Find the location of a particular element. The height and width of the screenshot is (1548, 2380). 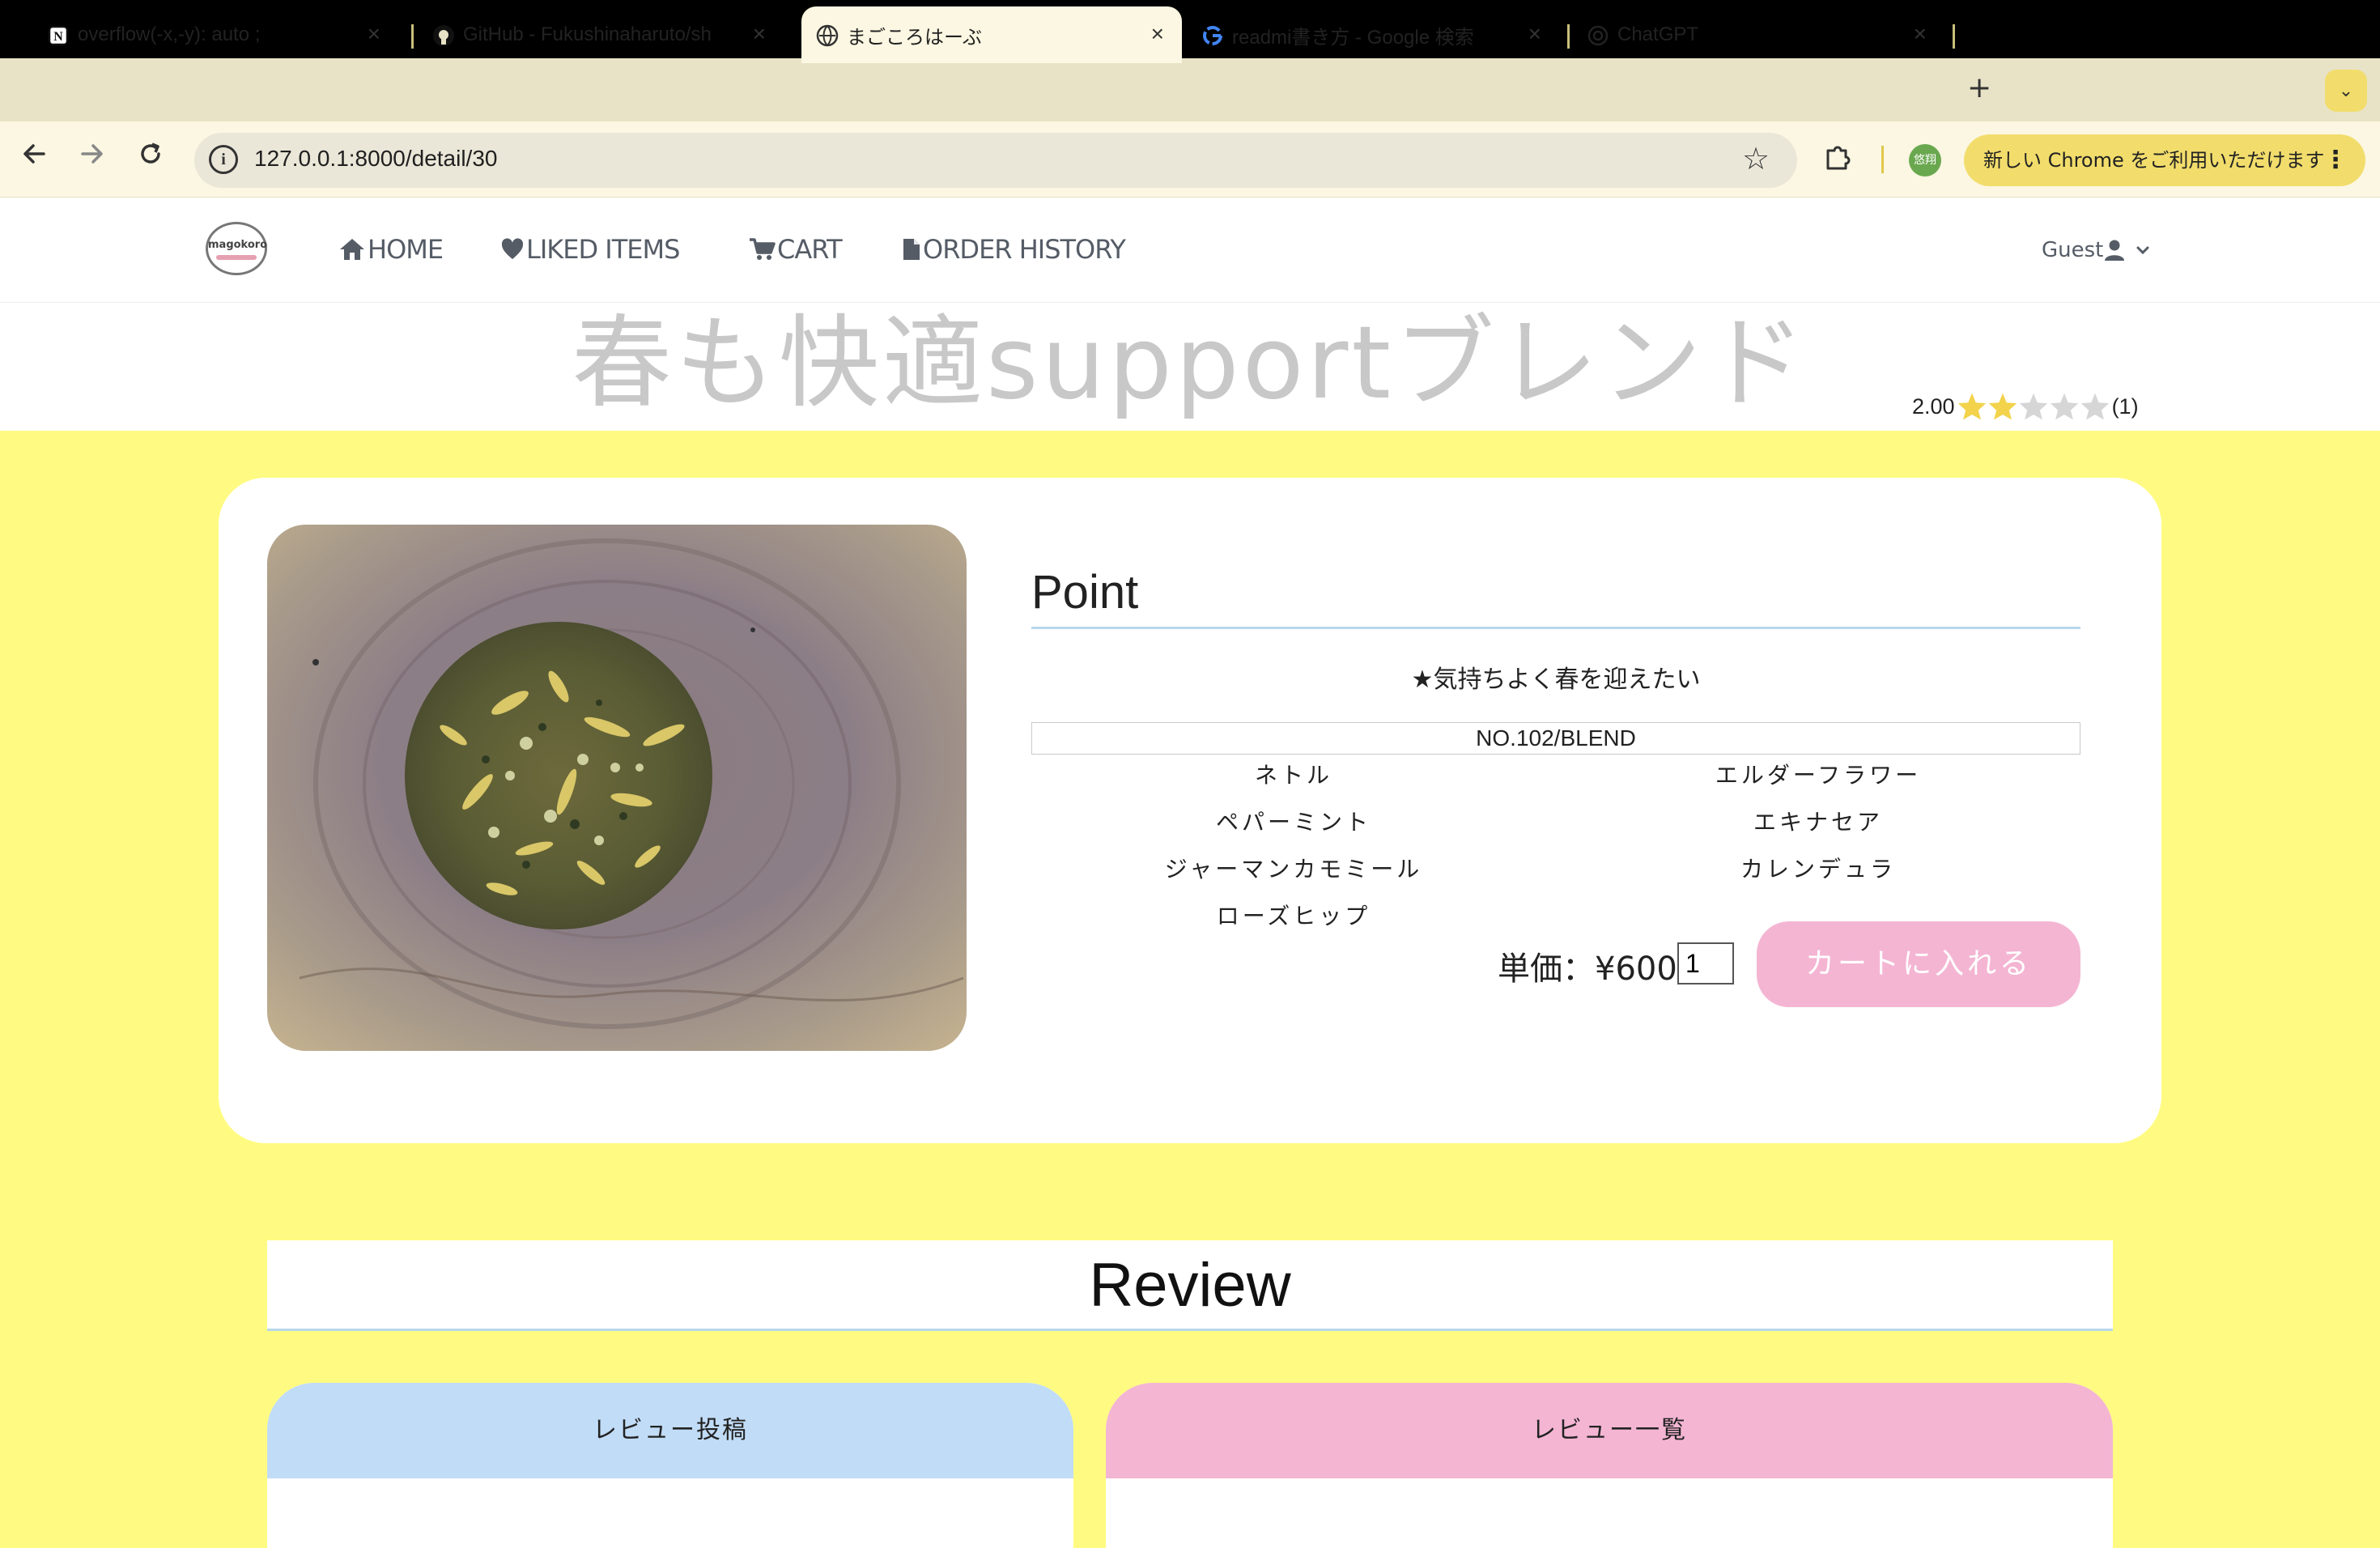

profile-avatar: 悠翔 is located at coordinates (1925, 160).